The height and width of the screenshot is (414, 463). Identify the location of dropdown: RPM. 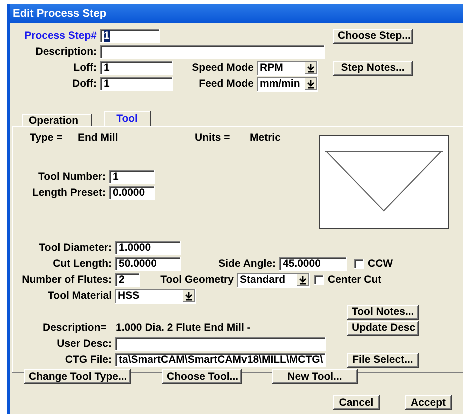
(287, 68).